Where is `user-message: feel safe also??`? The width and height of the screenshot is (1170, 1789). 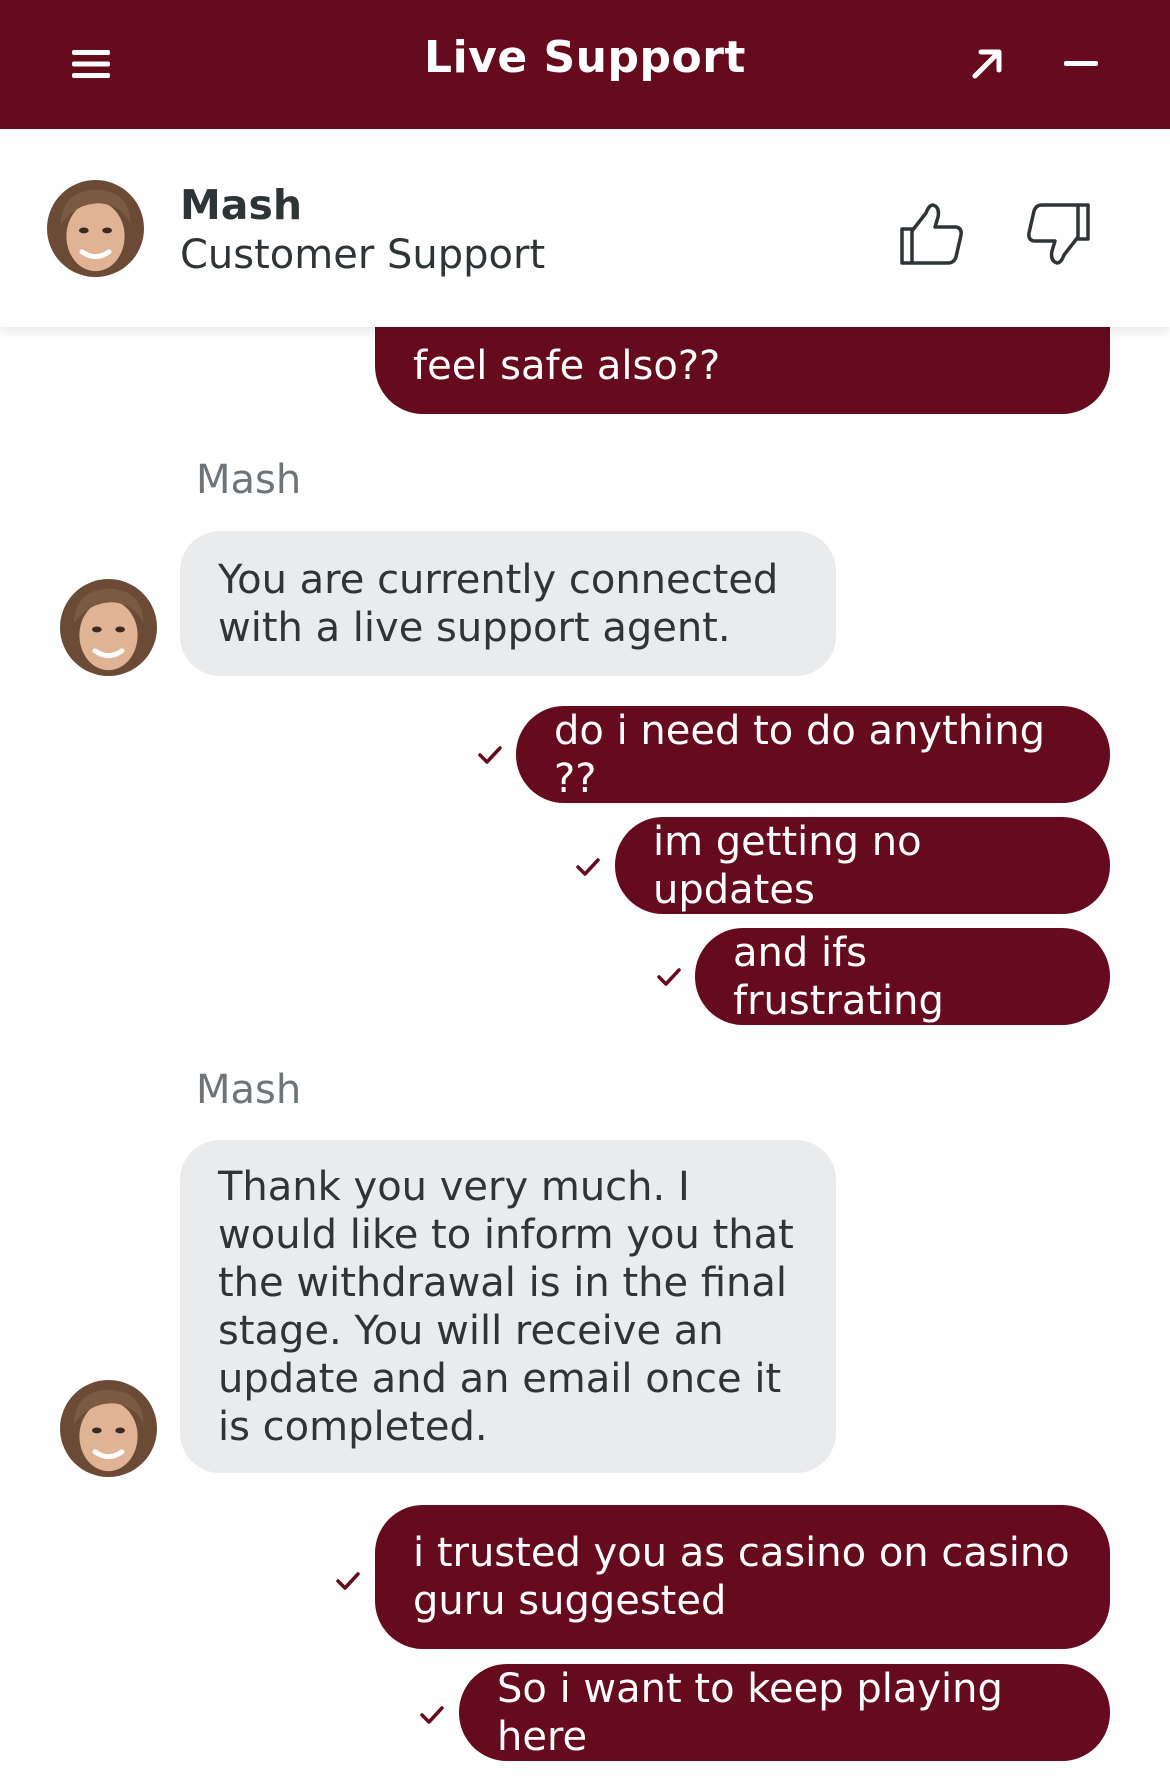 user-message: feel safe also?? is located at coordinates (742, 370).